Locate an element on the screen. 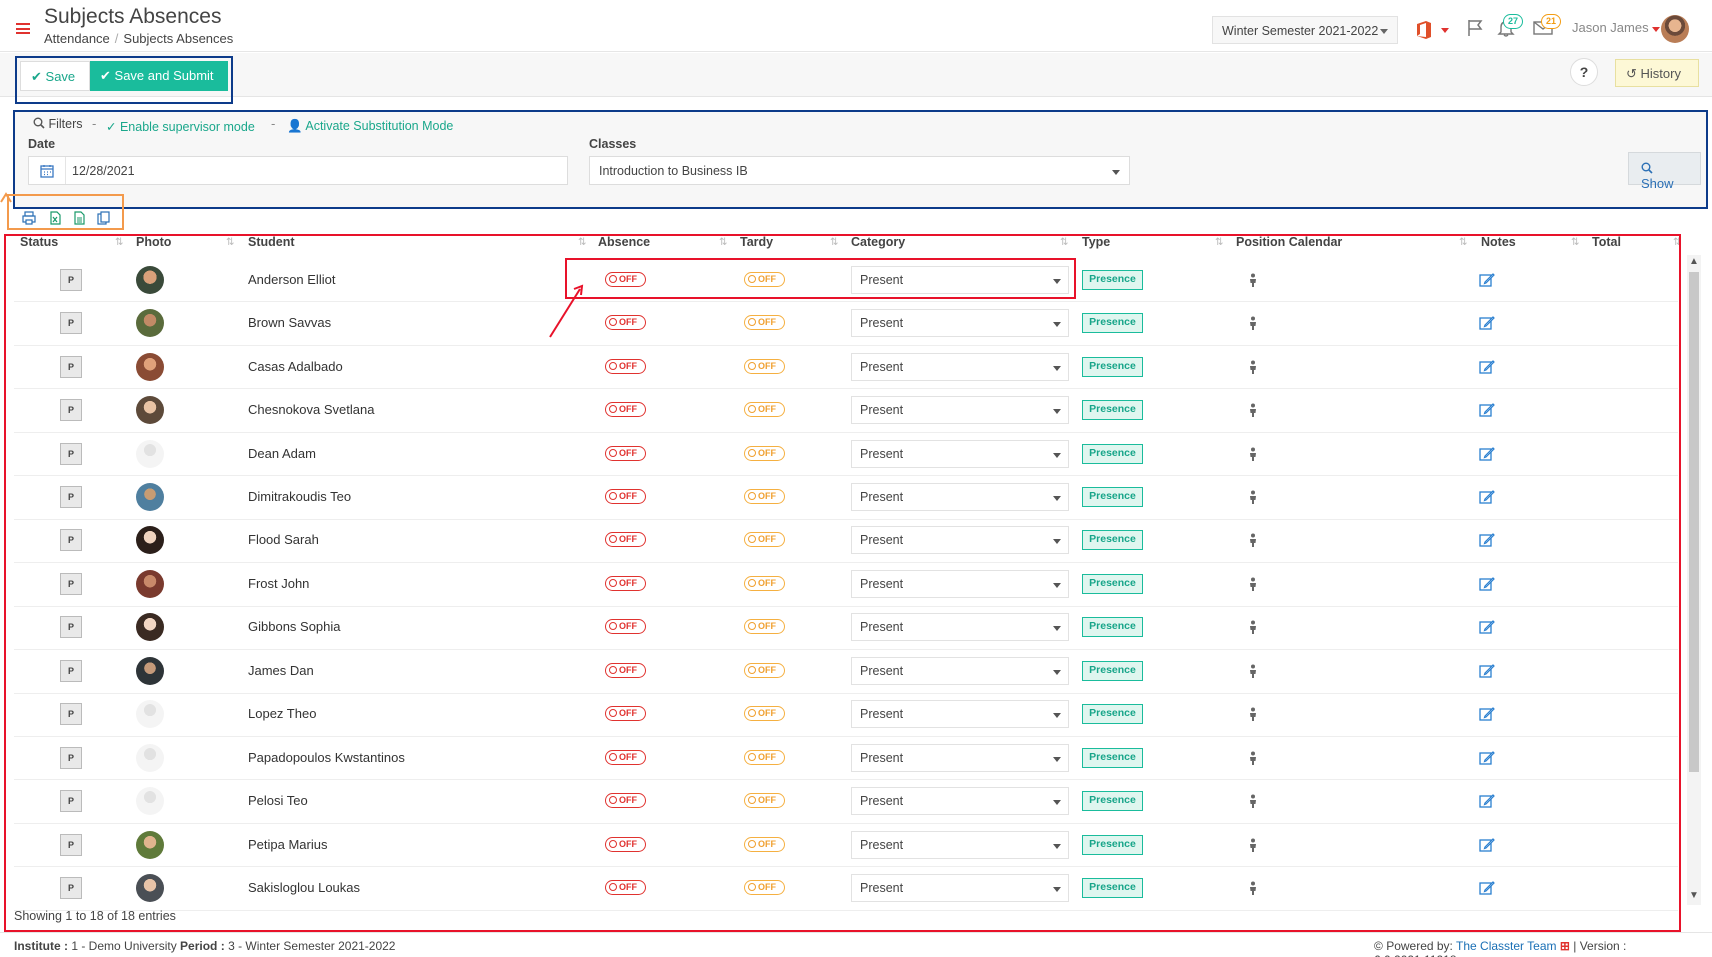 This screenshot has width=1712, height=957. annotation-arrow-icon is located at coordinates (566, 311).